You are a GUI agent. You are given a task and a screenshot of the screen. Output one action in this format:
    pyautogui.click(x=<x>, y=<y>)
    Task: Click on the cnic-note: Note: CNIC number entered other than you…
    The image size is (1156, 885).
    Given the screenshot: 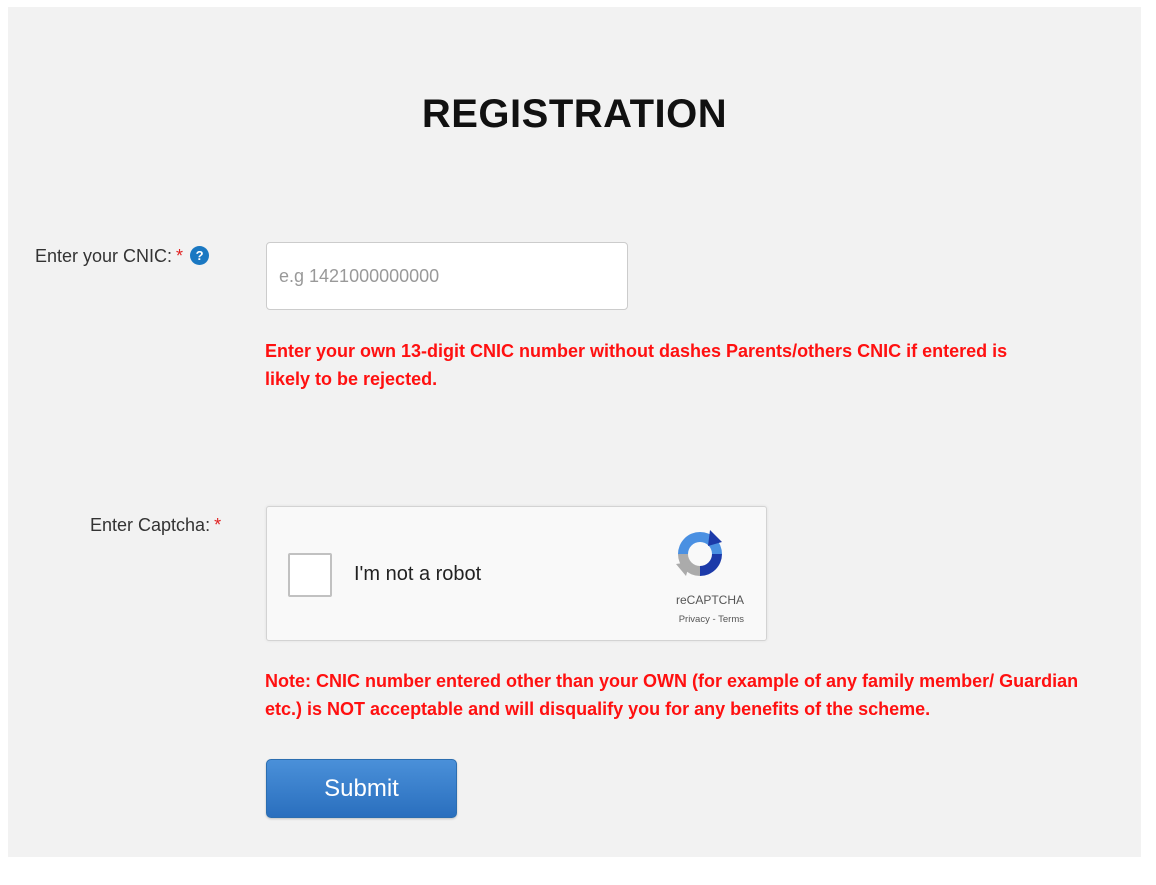 What is the action you would take?
    pyautogui.click(x=672, y=695)
    